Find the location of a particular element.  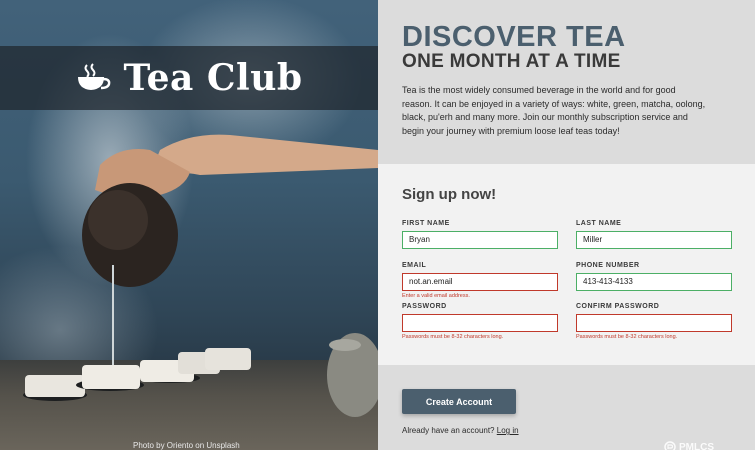

confirm-password-error: Passwords must be 8-32 characters long. is located at coordinates (627, 337).